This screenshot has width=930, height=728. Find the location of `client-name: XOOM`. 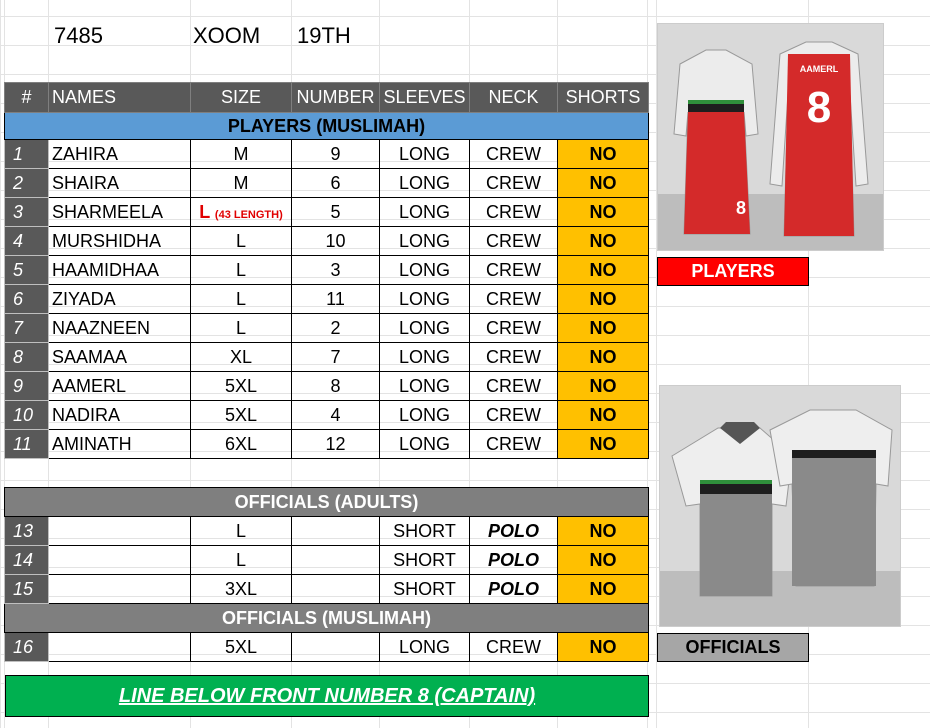

client-name: XOOM is located at coordinates (226, 36).